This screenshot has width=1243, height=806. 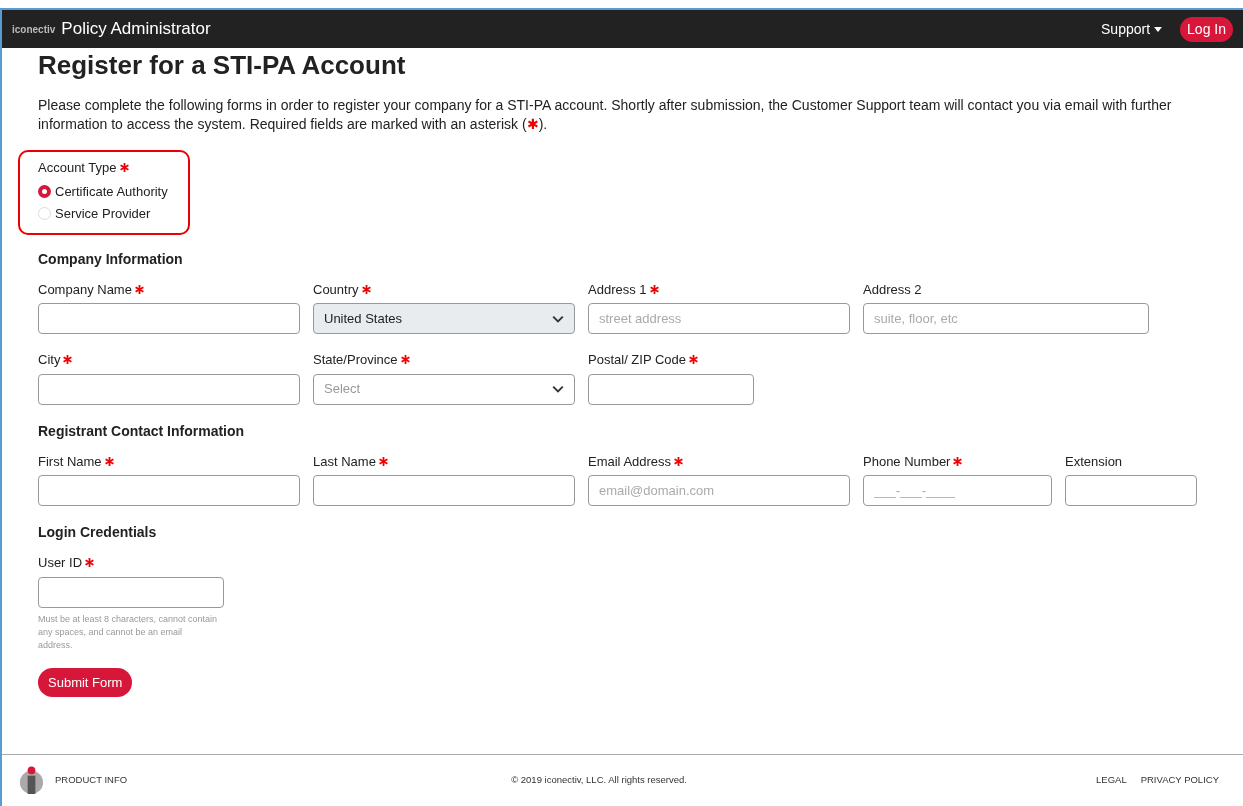 What do you see at coordinates (70, 461) in the screenshot?
I see `field-label: First Name` at bounding box center [70, 461].